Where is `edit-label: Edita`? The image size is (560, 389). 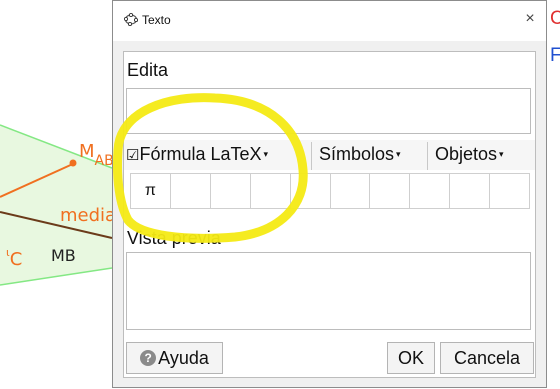 edit-label: Edita is located at coordinates (148, 70).